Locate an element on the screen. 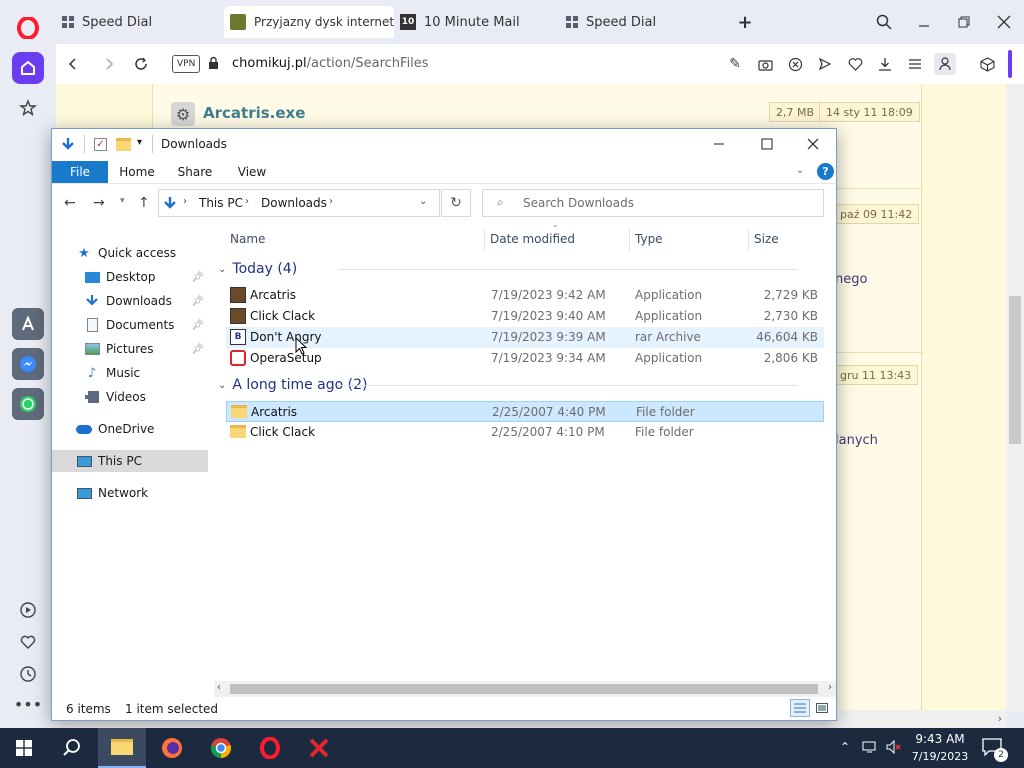 This screenshot has width=1024, height=768. messenger-icon is located at coordinates (28, 364).